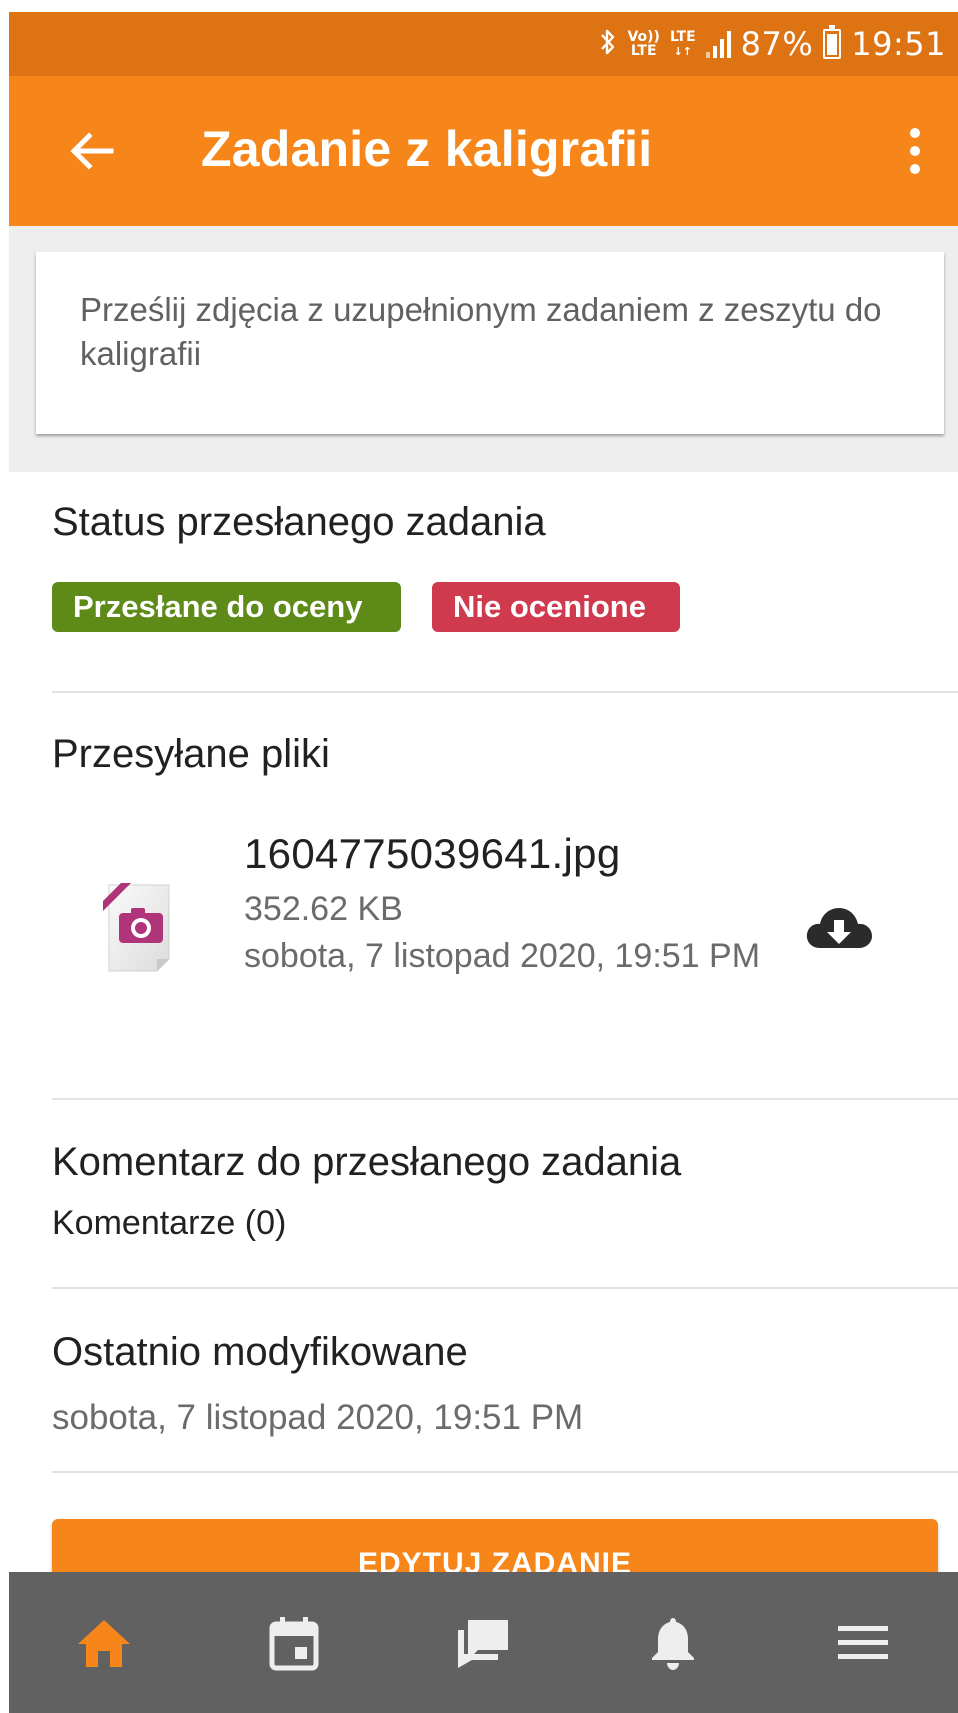 Image resolution: width=958 pixels, height=1713 pixels. Describe the element at coordinates (777, 44) in the screenshot. I see `battery-percent: 87%` at that location.